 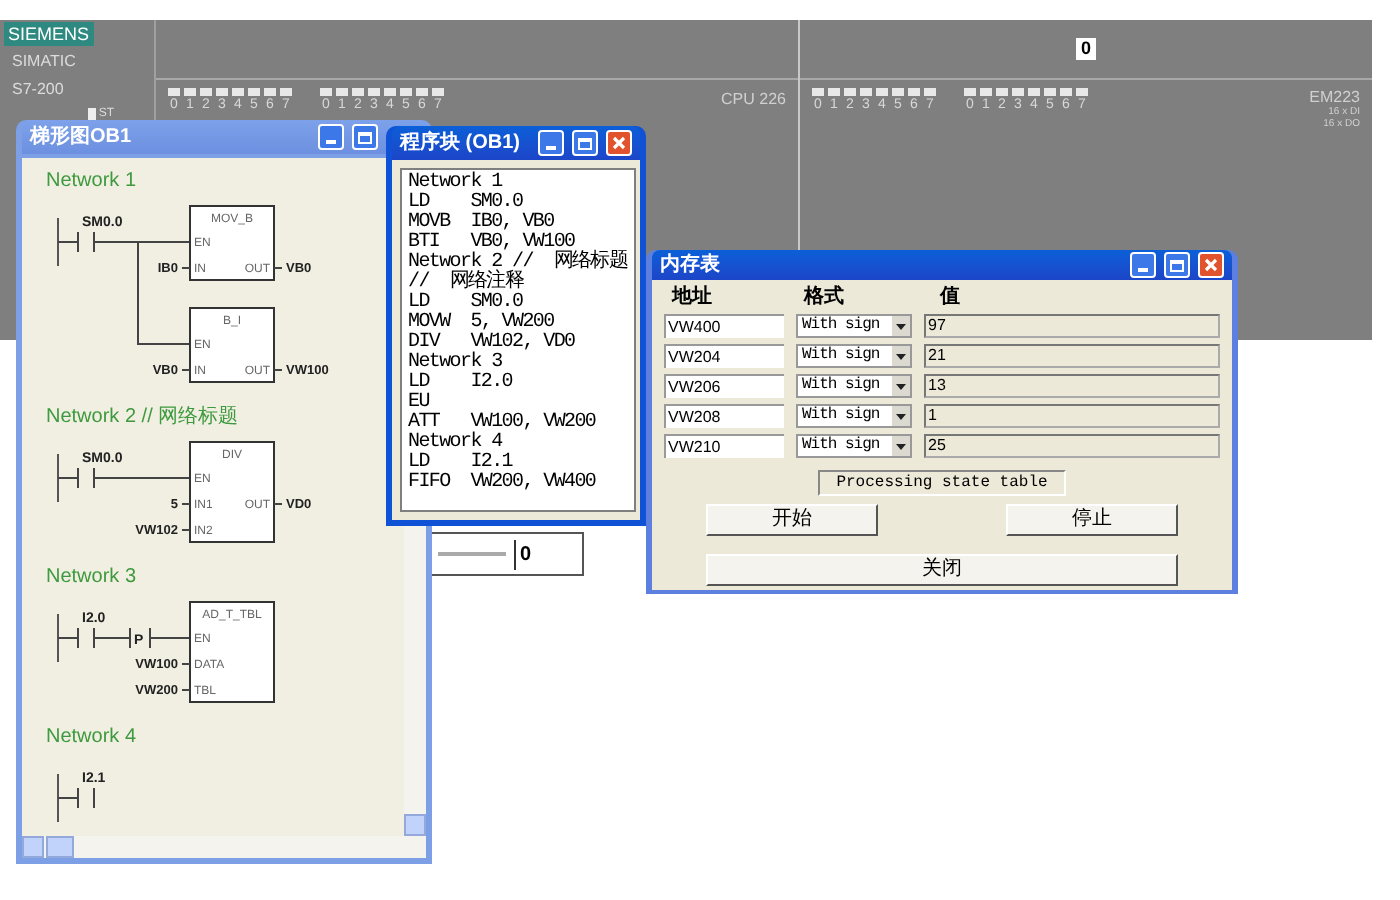 What do you see at coordinates (415, 685) in the screenshot?
I see `vertical-scrollbar` at bounding box center [415, 685].